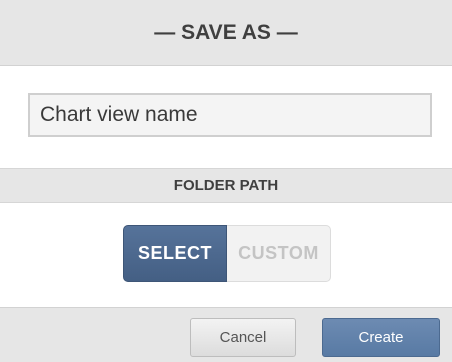  What do you see at coordinates (243, 337) in the screenshot?
I see `cancel-button: Cancel` at bounding box center [243, 337].